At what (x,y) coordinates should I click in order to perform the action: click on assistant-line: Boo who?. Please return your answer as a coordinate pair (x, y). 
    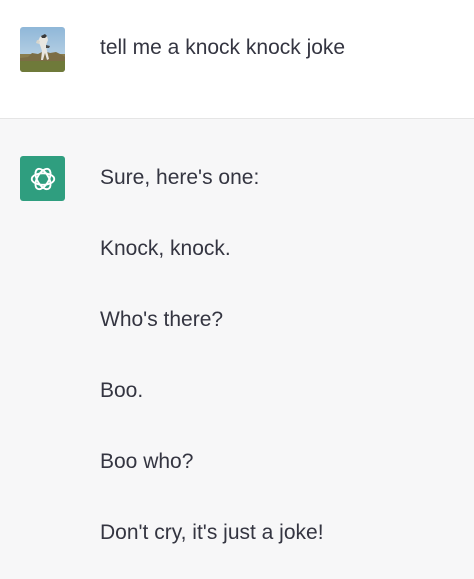
    Looking at the image, I should click on (147, 461).